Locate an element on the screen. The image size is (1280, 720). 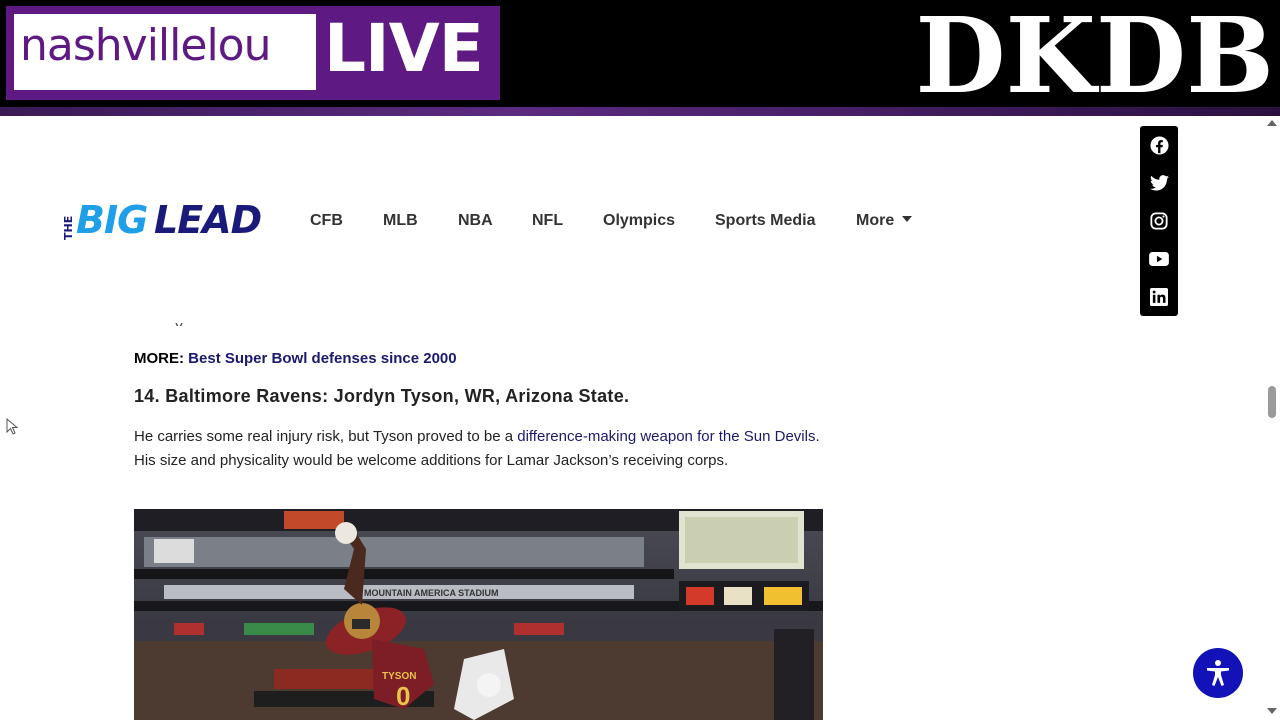
nav-item-nfl: NFL is located at coordinates (547, 221).